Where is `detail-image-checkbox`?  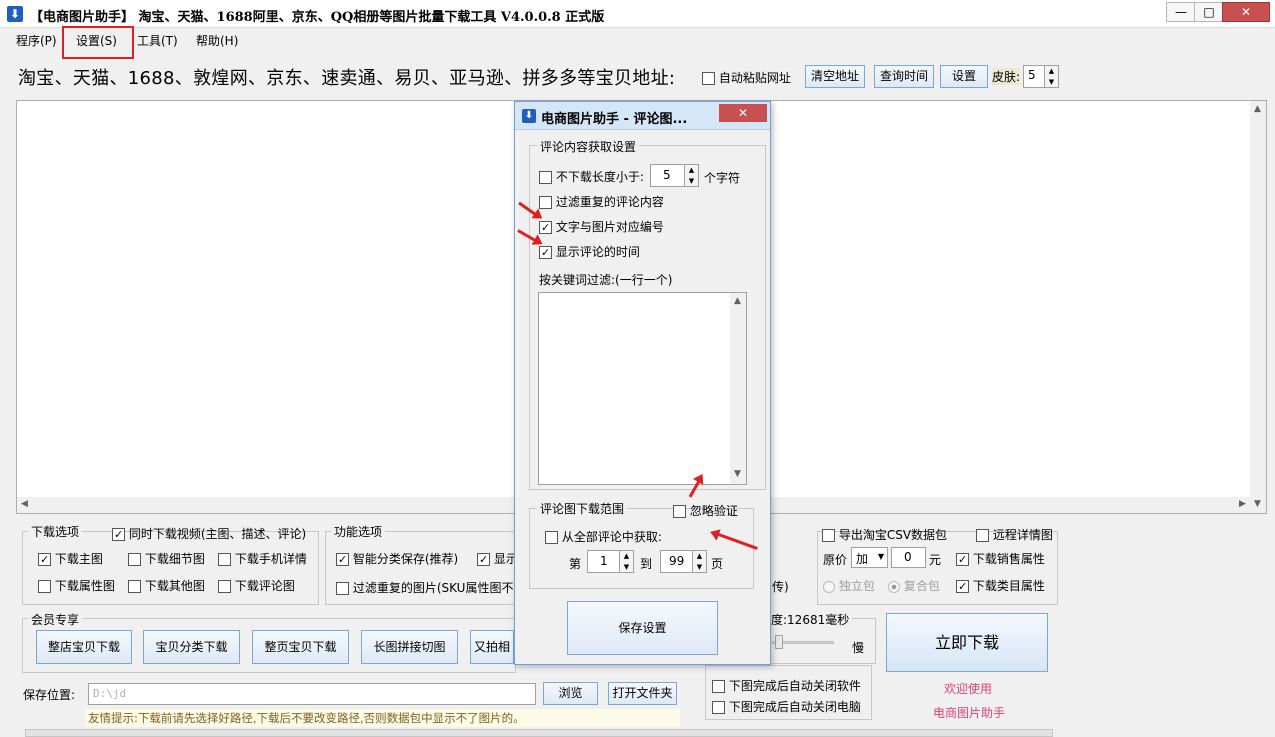
detail-image-checkbox is located at coordinates (134, 559).